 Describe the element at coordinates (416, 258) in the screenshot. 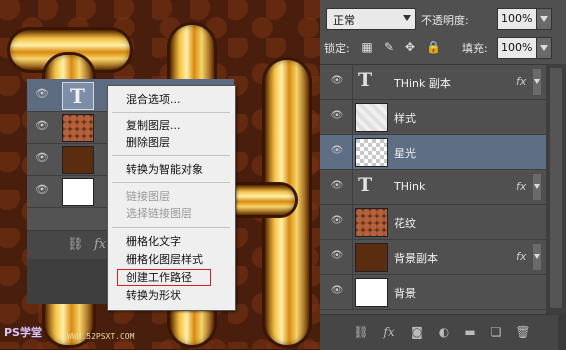

I see `layer-name: 背景副本` at that location.